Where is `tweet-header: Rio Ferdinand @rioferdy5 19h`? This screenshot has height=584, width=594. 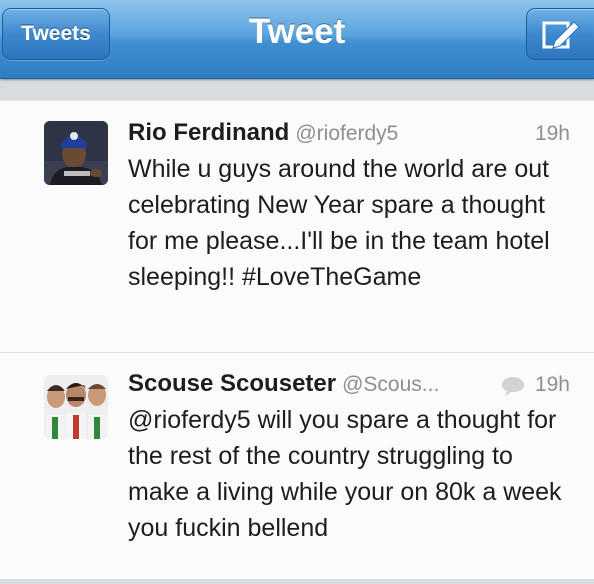 tweet-header: Rio Ferdinand @rioferdy5 19h is located at coordinates (349, 136).